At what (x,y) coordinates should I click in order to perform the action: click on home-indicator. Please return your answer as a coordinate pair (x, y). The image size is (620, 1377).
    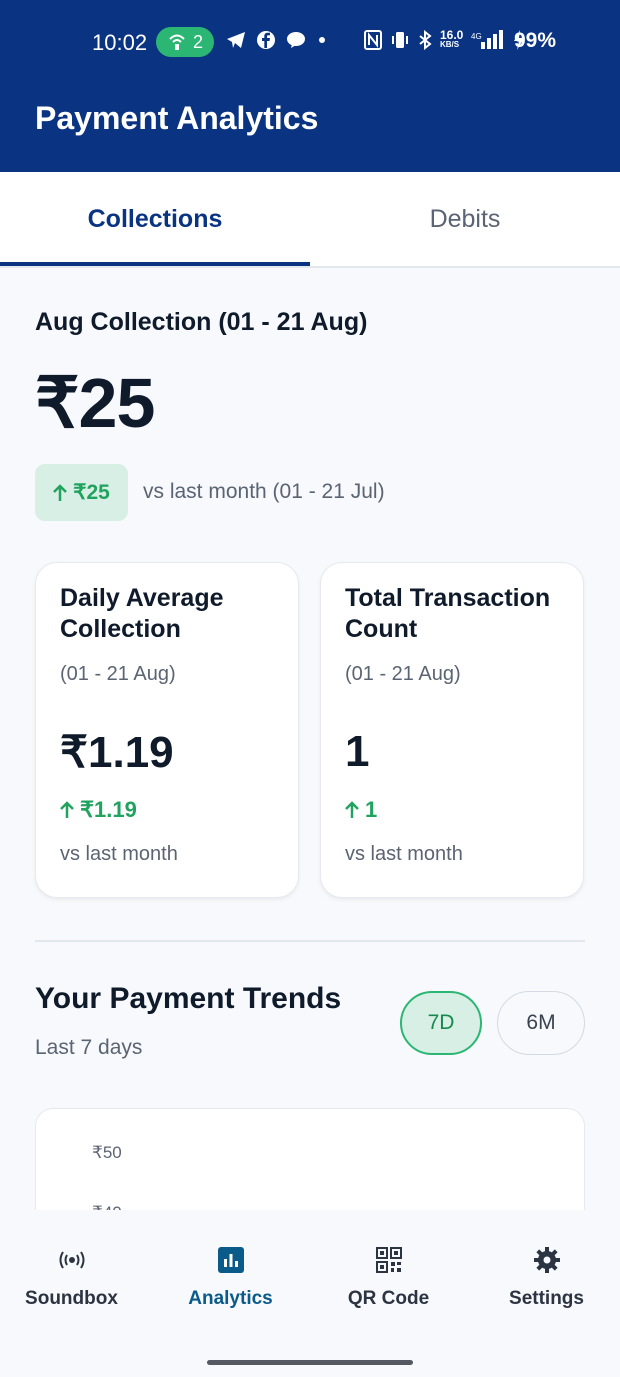
    Looking at the image, I should click on (310, 1362).